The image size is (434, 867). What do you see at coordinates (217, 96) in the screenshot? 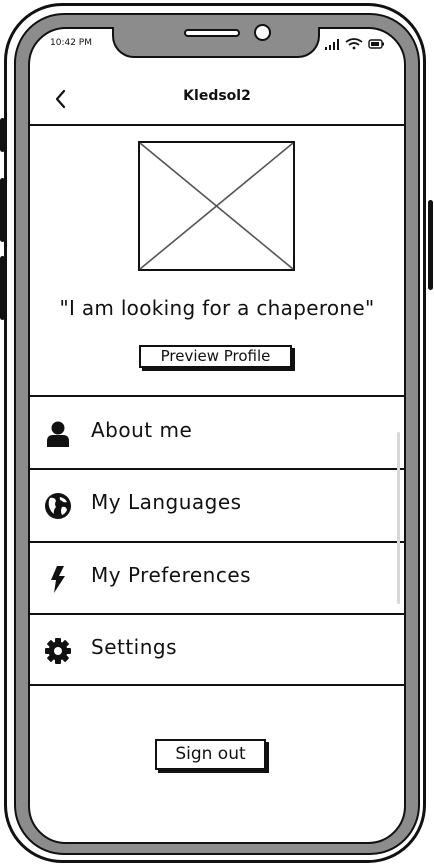
I see `page-title: Kledsol2` at bounding box center [217, 96].